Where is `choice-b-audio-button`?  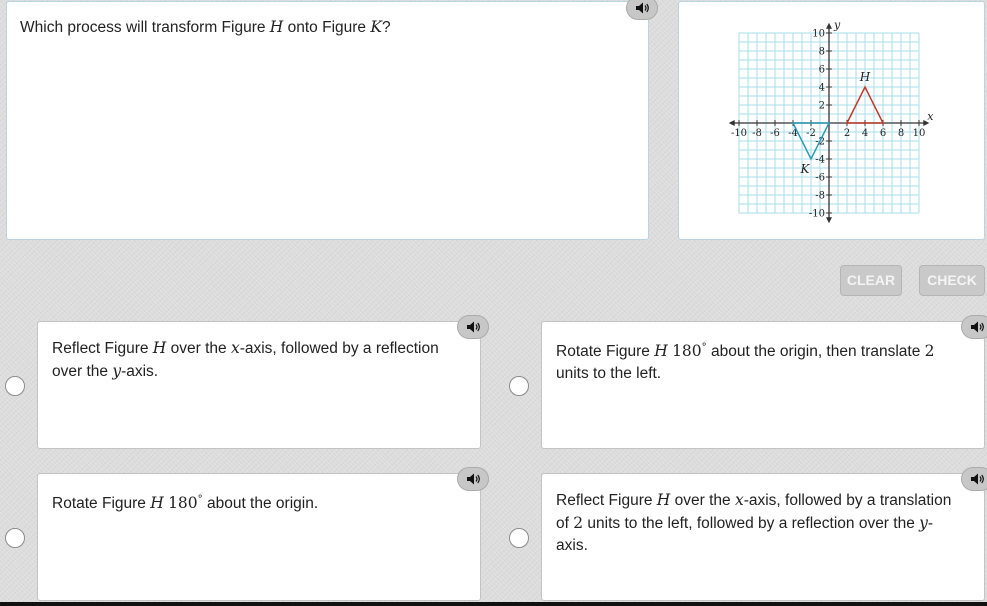
choice-b-audio-button is located at coordinates (974, 327).